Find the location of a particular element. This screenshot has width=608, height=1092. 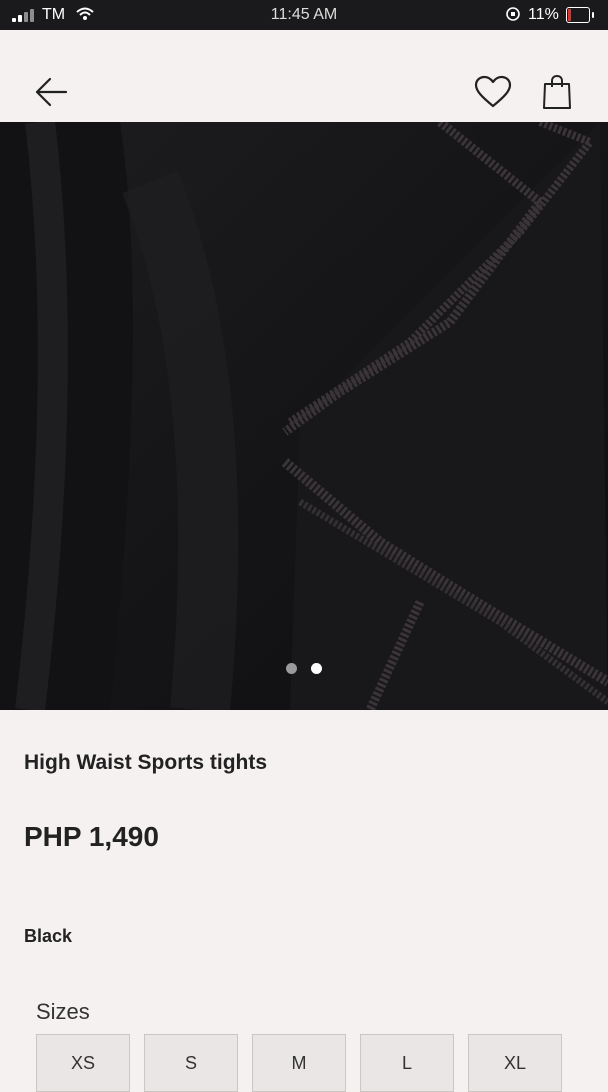

size-option-m: M is located at coordinates (299, 1063).